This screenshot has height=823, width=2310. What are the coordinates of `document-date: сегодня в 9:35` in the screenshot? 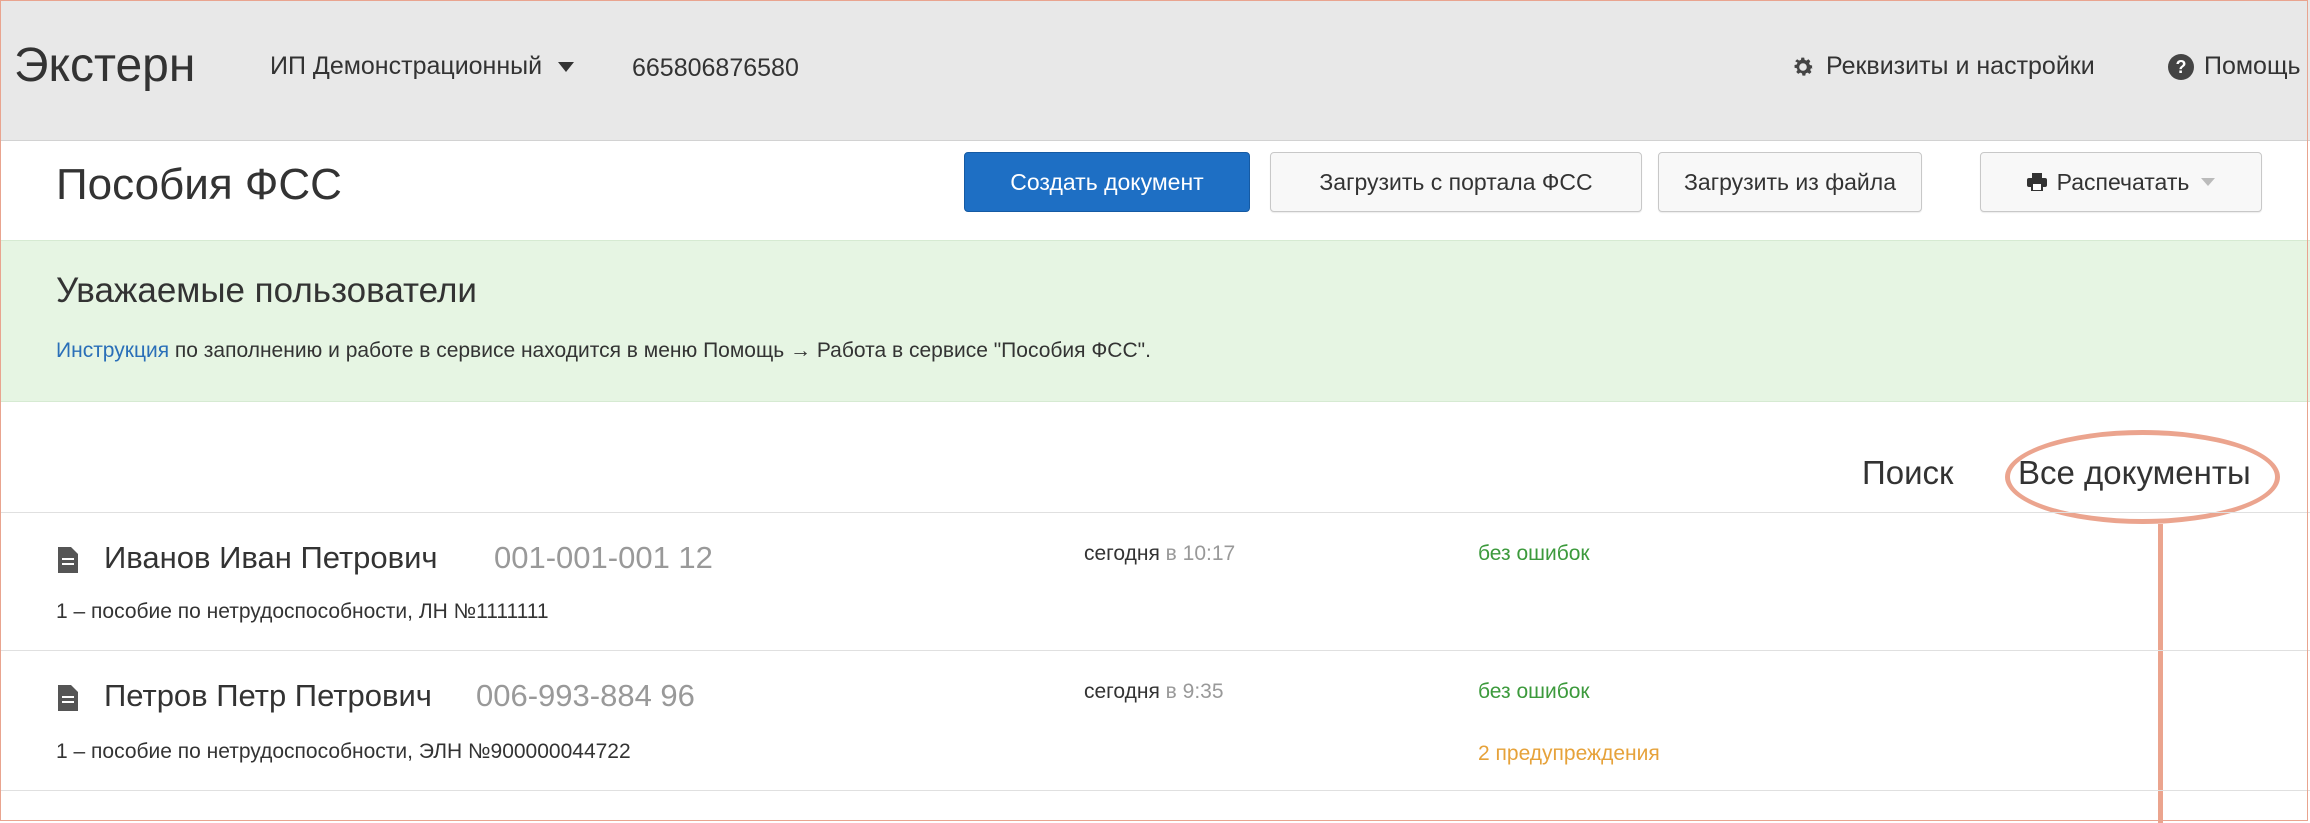 It's located at (1154, 692).